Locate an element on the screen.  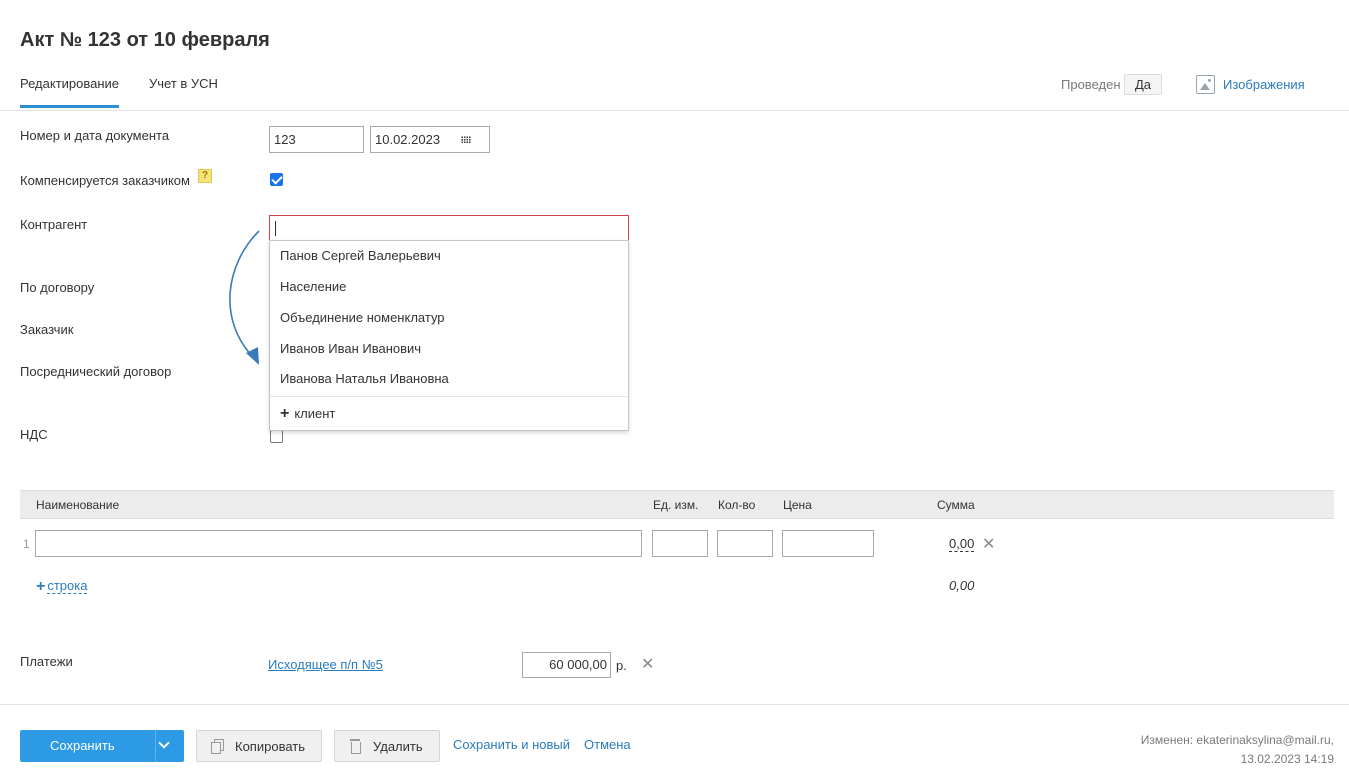
row-number: 1 is located at coordinates (26, 544).